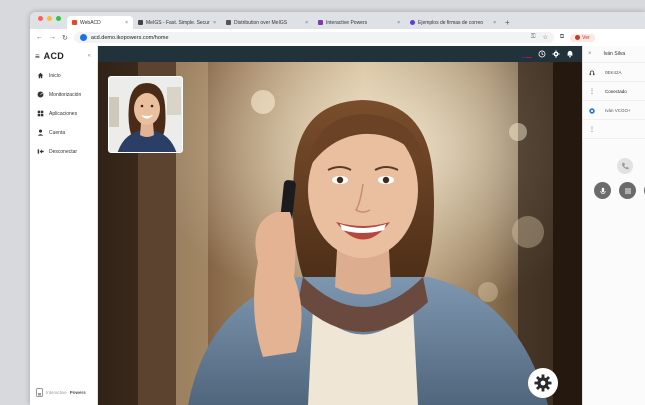  What do you see at coordinates (347, 22) in the screenshot?
I see `tab-label: Interactive Powers` at bounding box center [347, 22].